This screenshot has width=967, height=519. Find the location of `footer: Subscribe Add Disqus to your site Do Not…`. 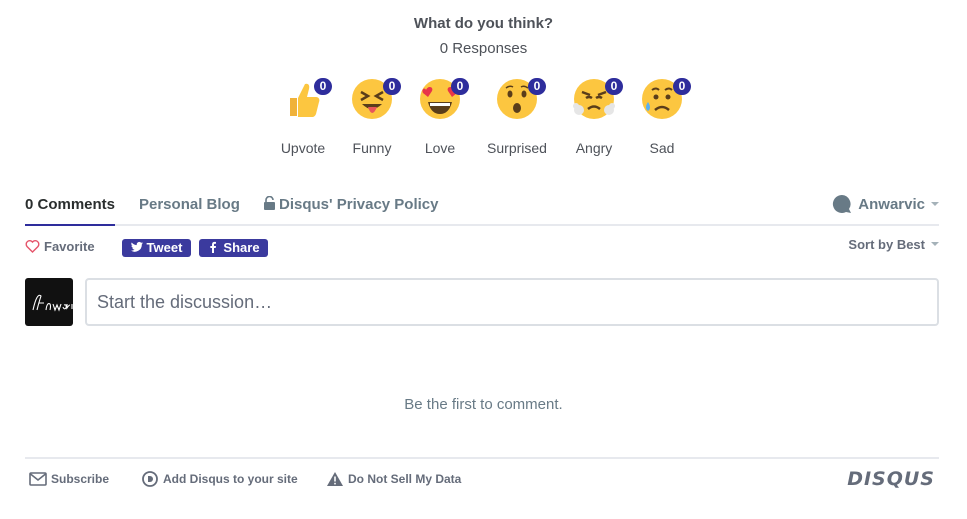

footer: Subscribe Add Disqus to your site Do Not… is located at coordinates (482, 477).